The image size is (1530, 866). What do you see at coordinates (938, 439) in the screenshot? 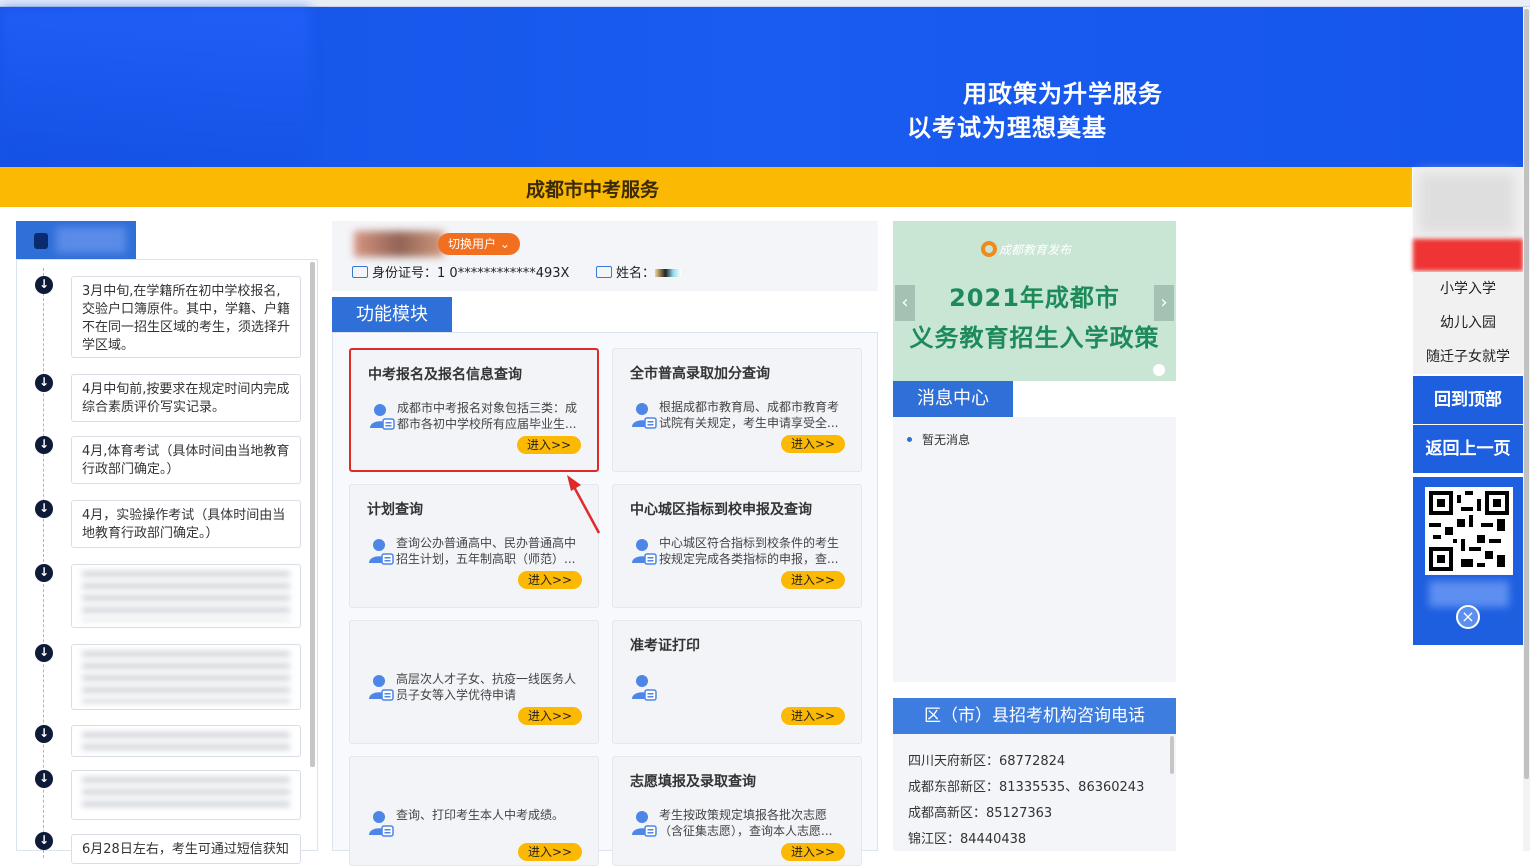
I see `message-item: 暂无消息` at bounding box center [938, 439].